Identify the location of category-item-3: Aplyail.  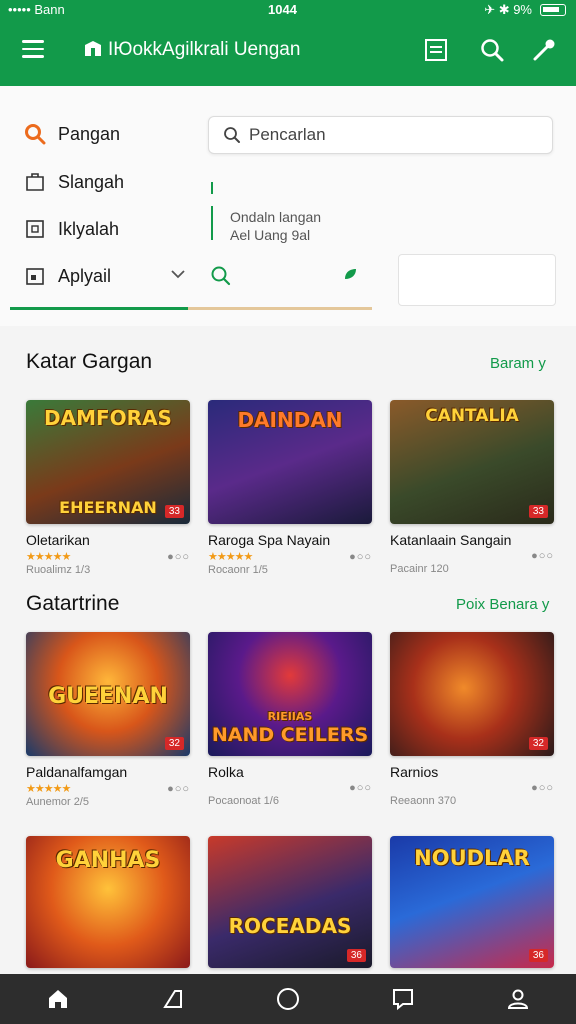
(67, 276).